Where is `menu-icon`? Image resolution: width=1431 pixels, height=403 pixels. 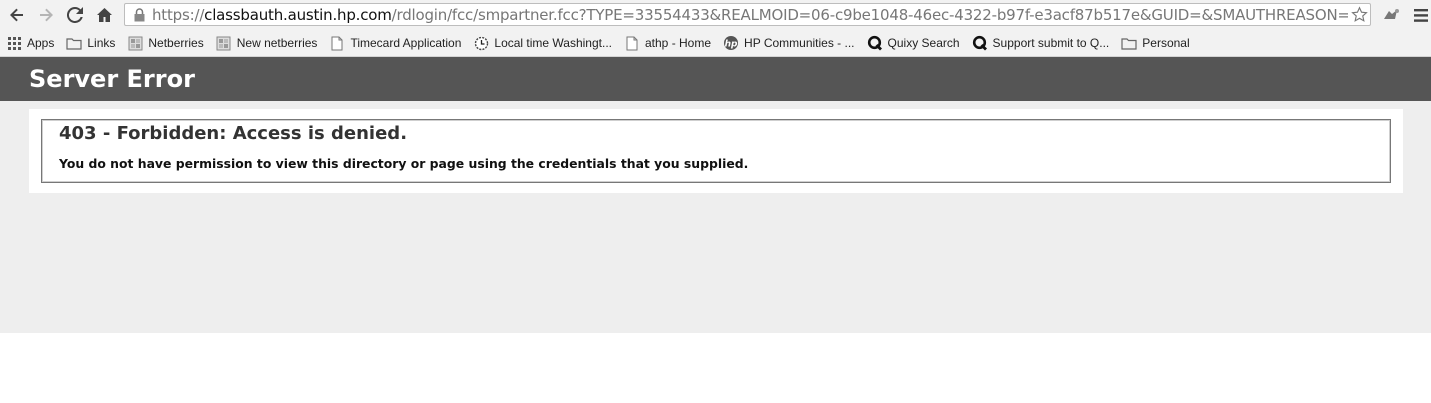 menu-icon is located at coordinates (1421, 15).